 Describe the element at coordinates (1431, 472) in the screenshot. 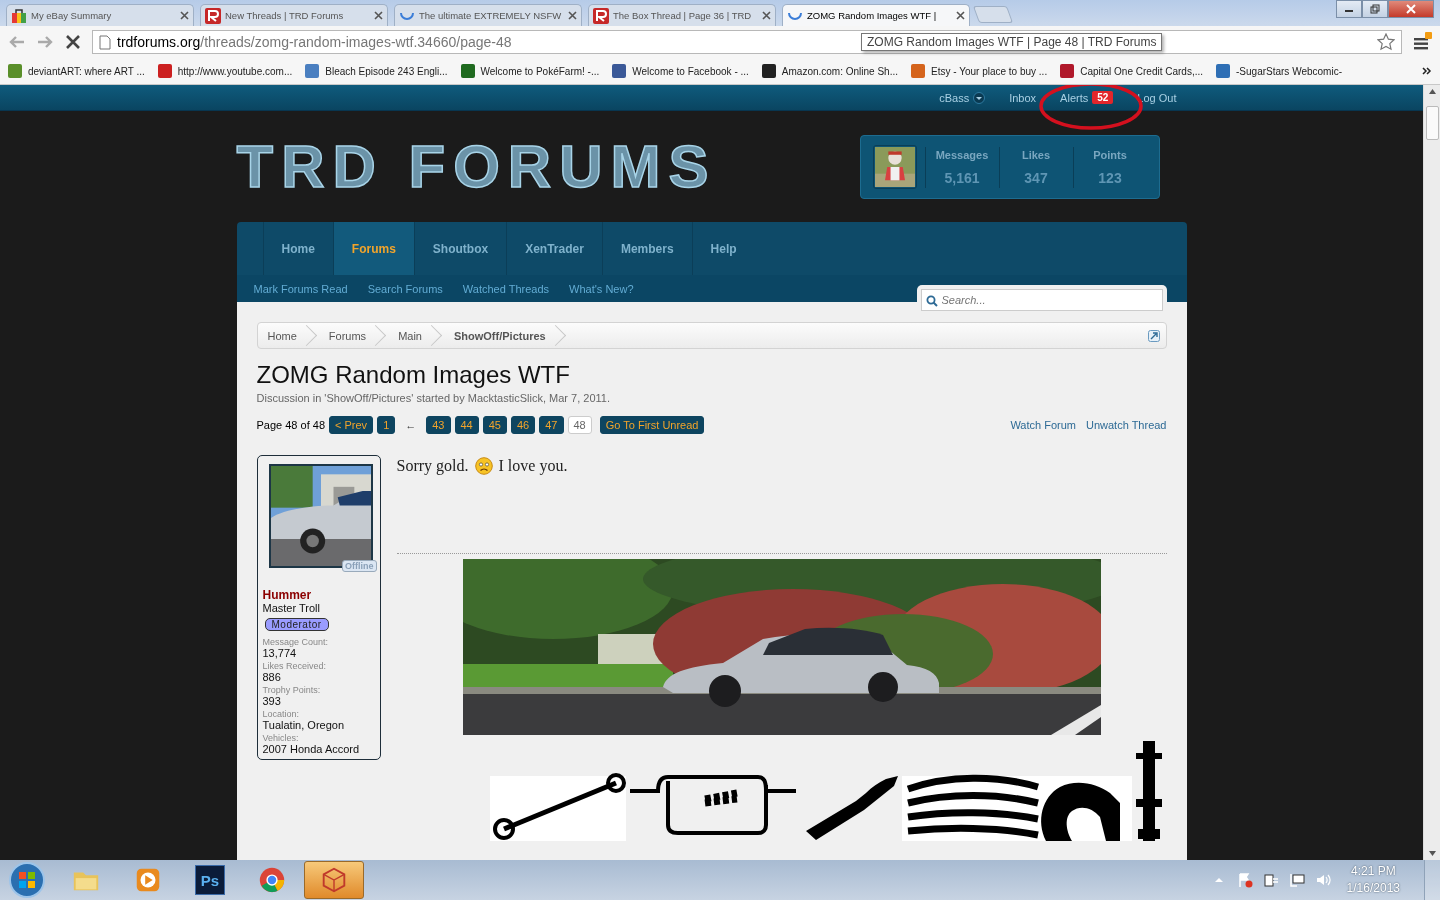

I see `scrollbar` at that location.